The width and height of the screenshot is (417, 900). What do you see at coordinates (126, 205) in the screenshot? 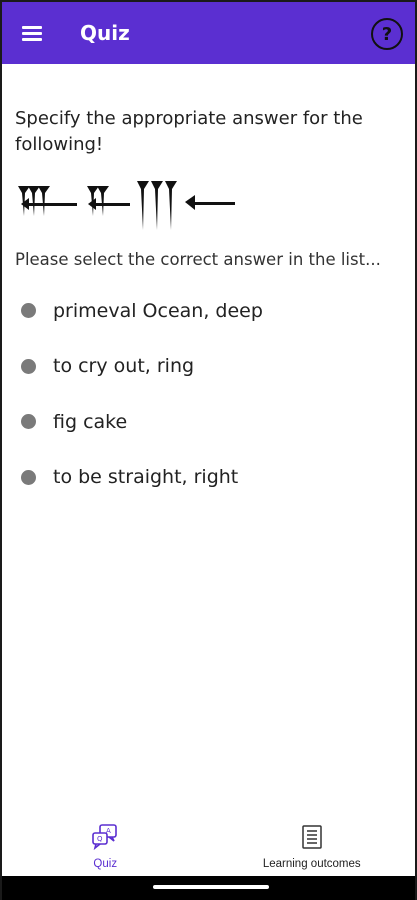
I see `cuneiform-image` at bounding box center [126, 205].